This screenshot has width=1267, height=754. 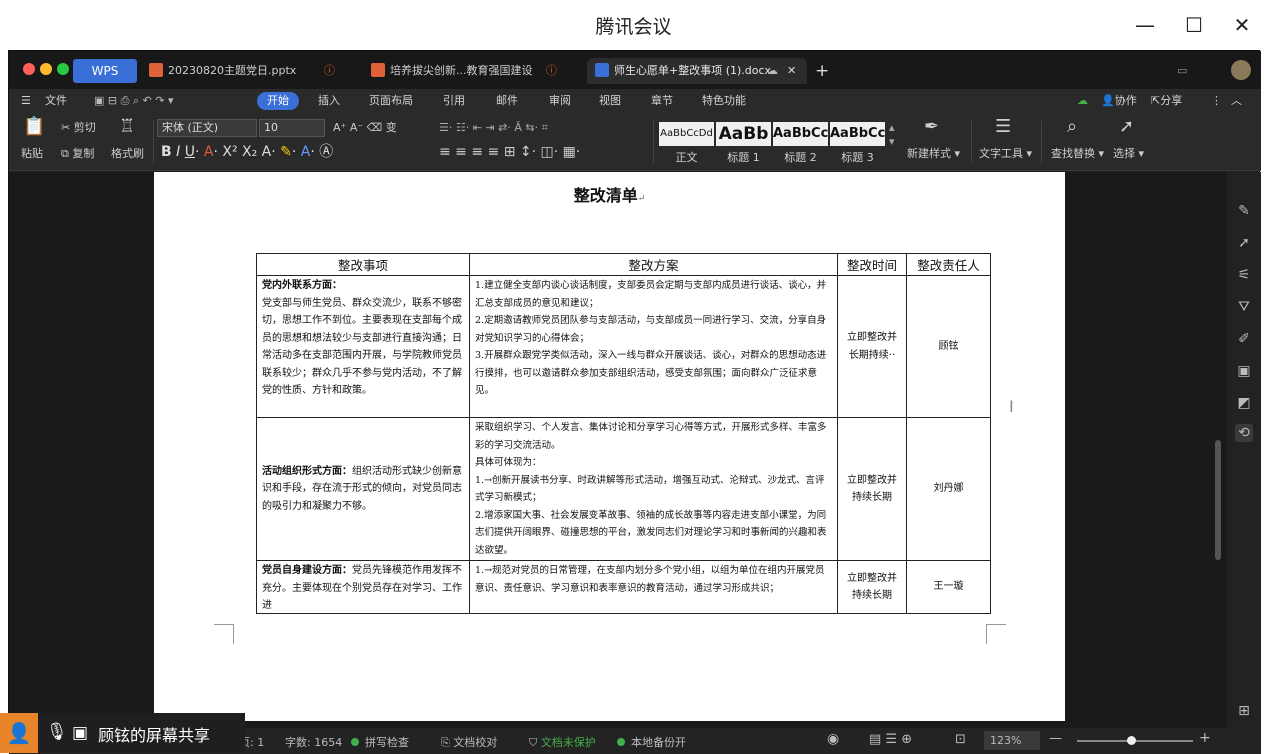 What do you see at coordinates (56, 101) in the screenshot?
I see `menu-file: 文件` at bounding box center [56, 101].